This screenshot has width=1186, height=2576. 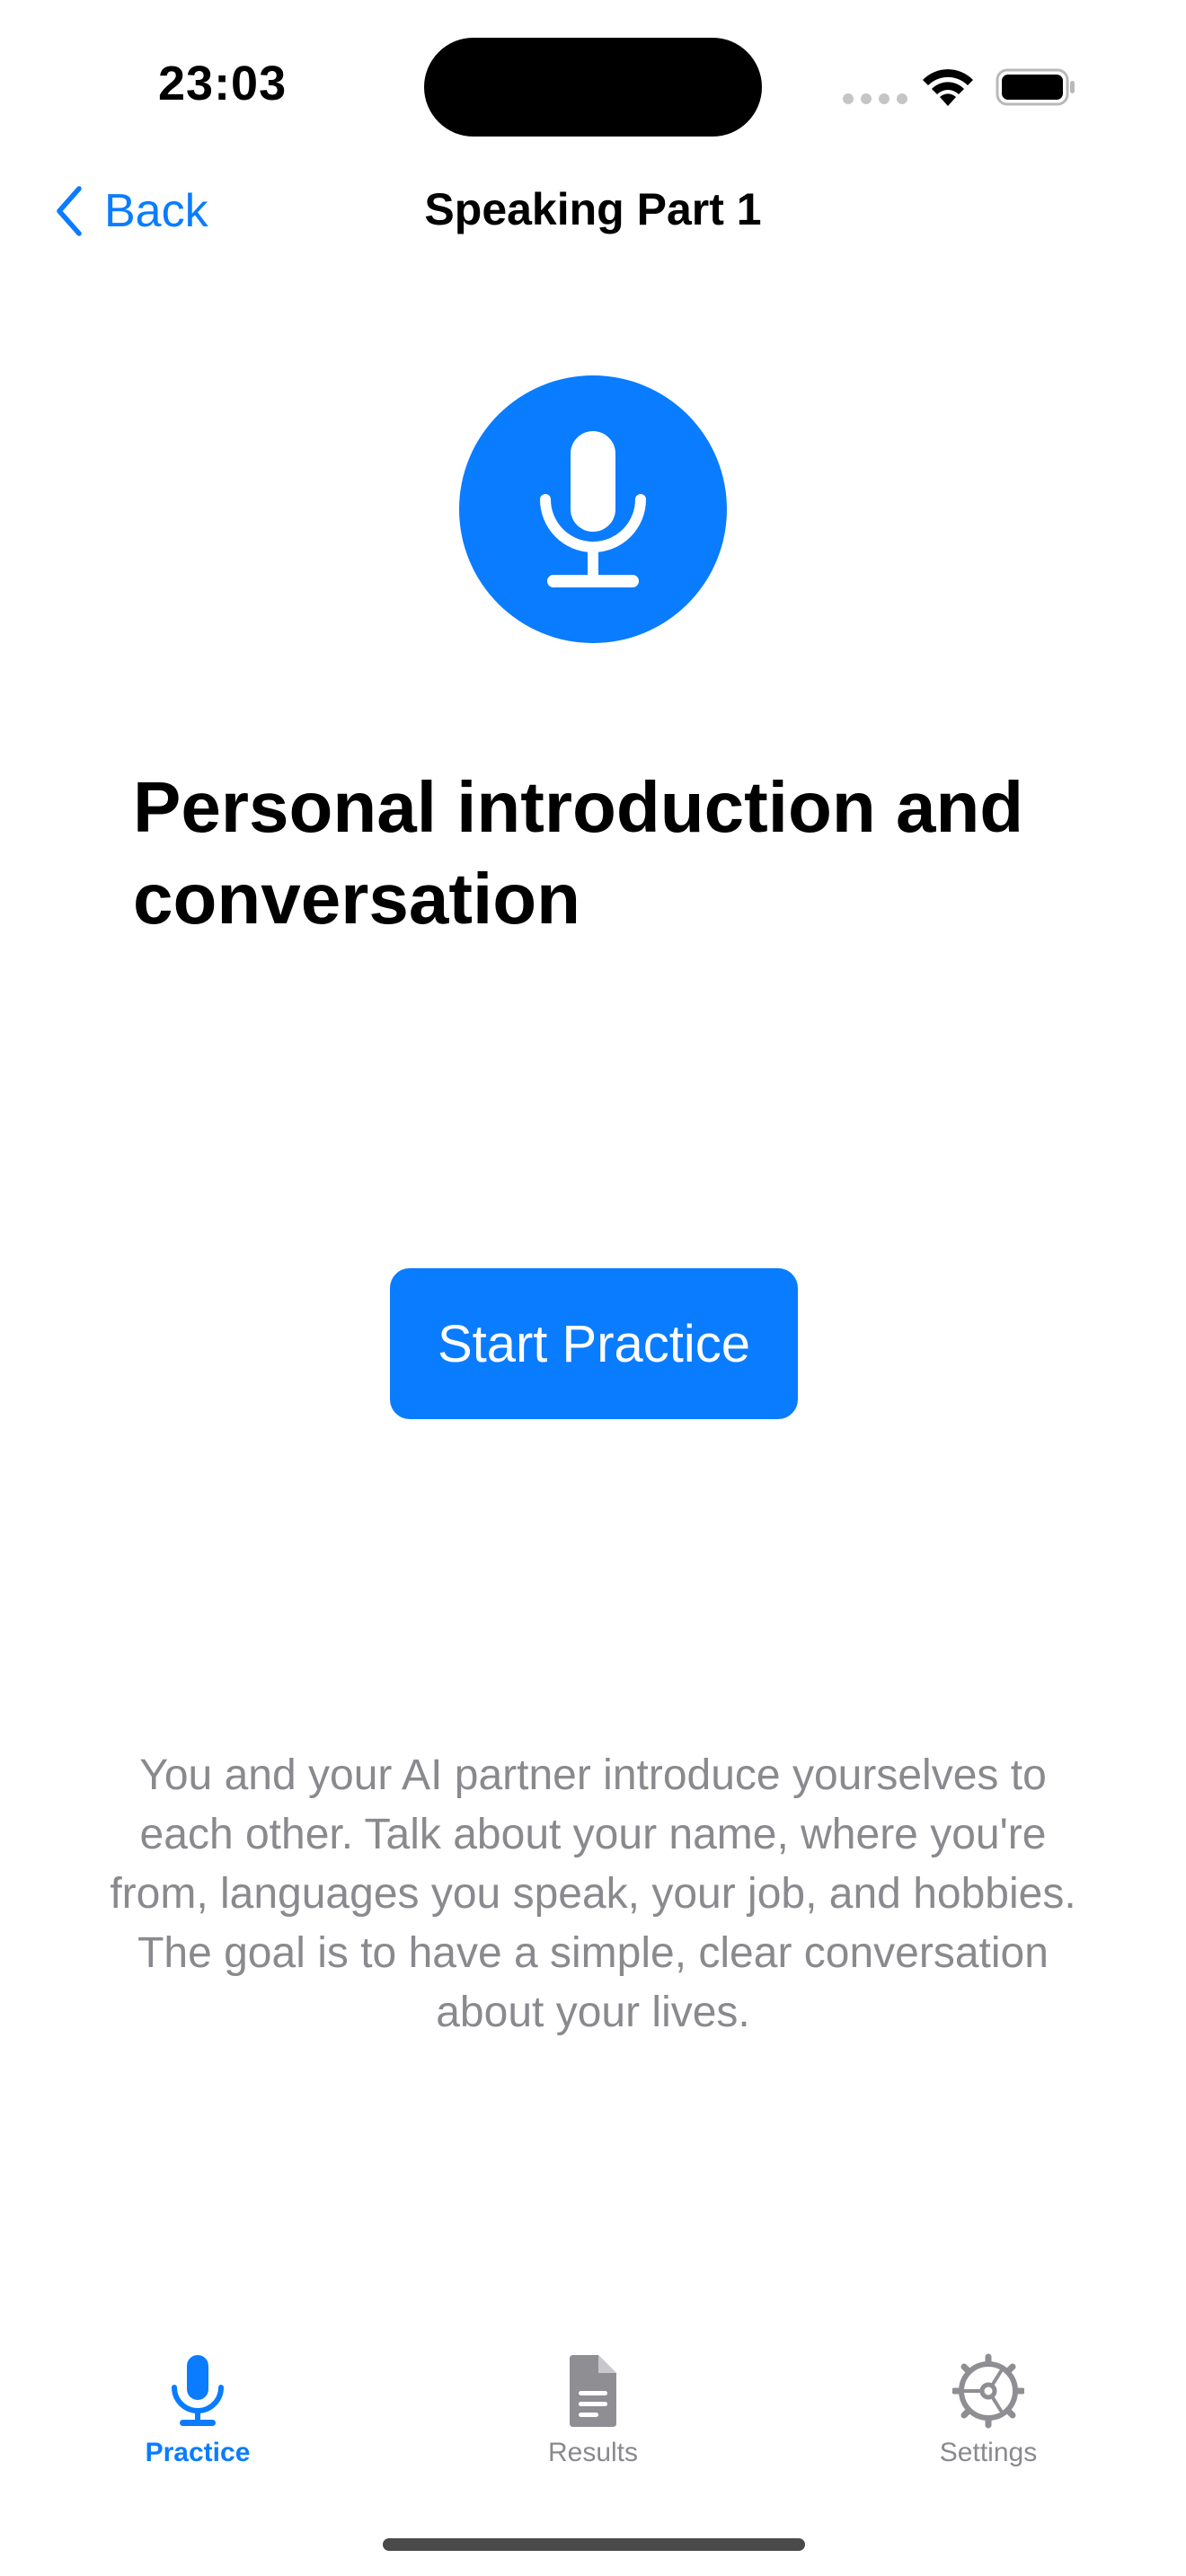 What do you see at coordinates (948, 87) in the screenshot?
I see `wifi-icon` at bounding box center [948, 87].